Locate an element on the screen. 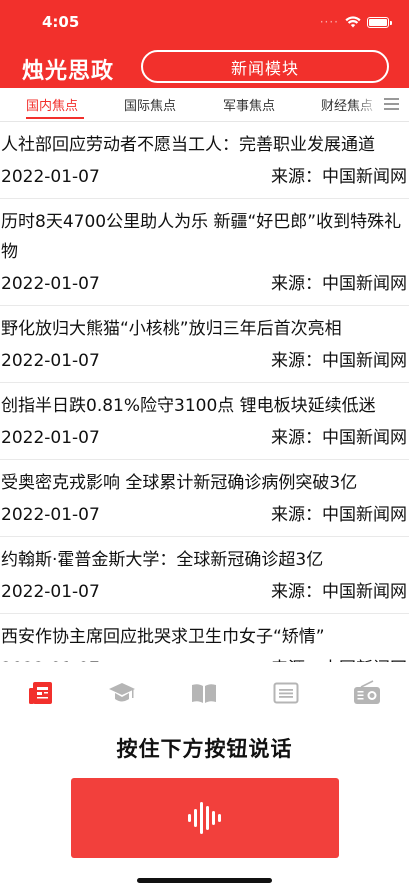 The width and height of the screenshot is (409, 891). news-title: 人社部回应劳动者不愿当工人：完善职业发展通道 is located at coordinates (188, 145).